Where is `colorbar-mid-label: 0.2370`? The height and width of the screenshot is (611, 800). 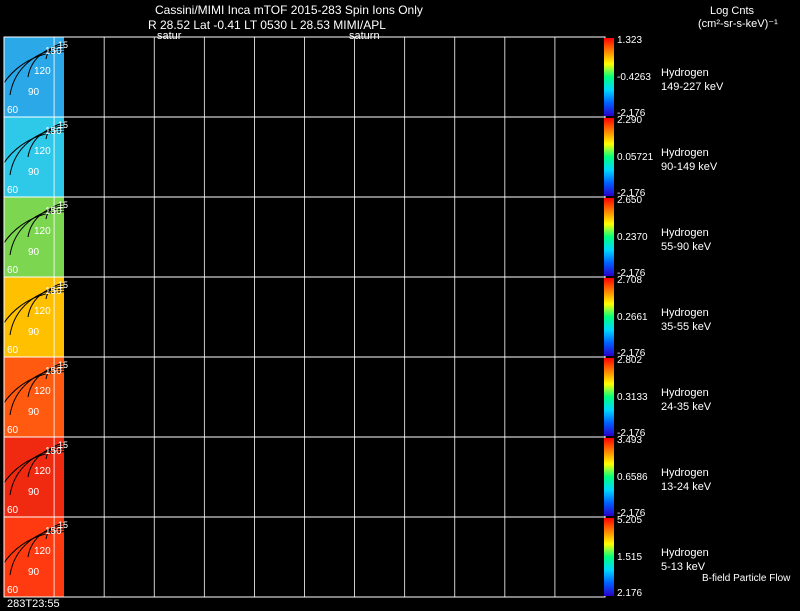
colorbar-mid-label: 0.2370 is located at coordinates (632, 237).